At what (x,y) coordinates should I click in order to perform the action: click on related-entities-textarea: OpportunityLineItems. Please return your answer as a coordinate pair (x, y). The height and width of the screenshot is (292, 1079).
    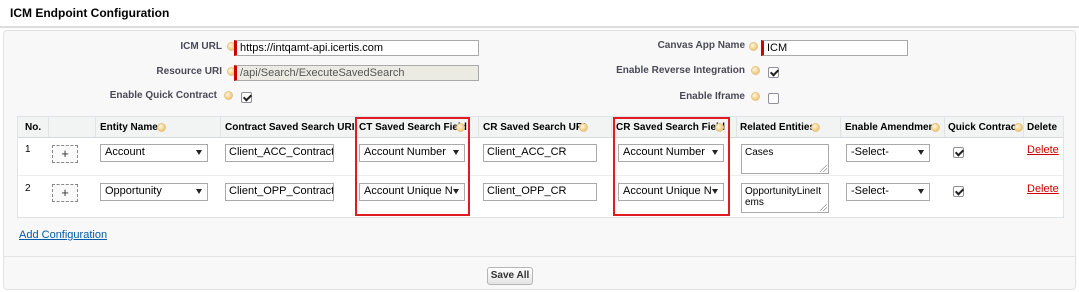
    Looking at the image, I should click on (785, 198).